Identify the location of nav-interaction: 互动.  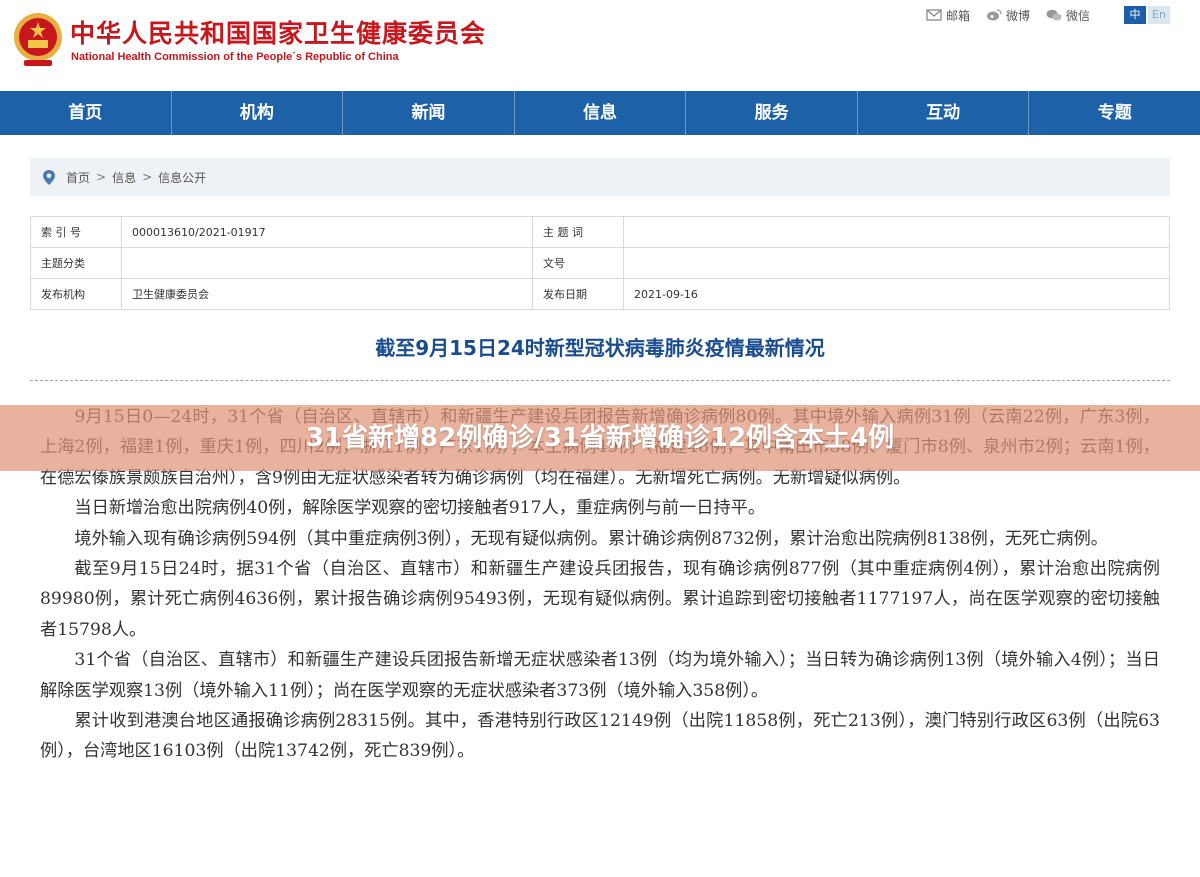
(944, 113).